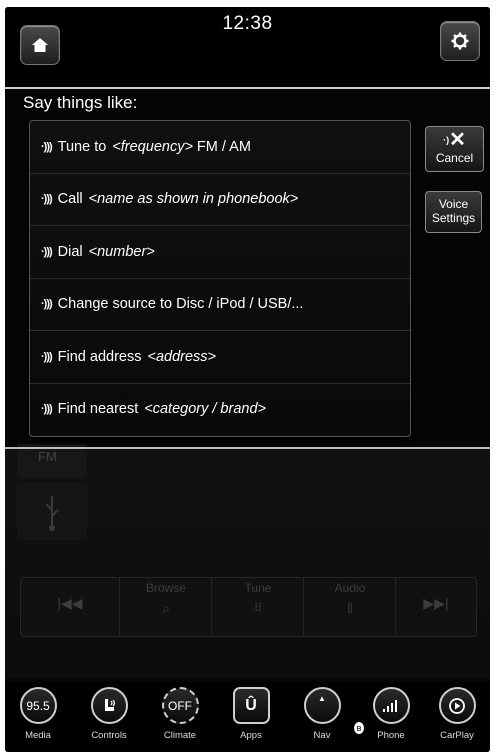  I want to click on command-variable: <number>, so click(121, 251).